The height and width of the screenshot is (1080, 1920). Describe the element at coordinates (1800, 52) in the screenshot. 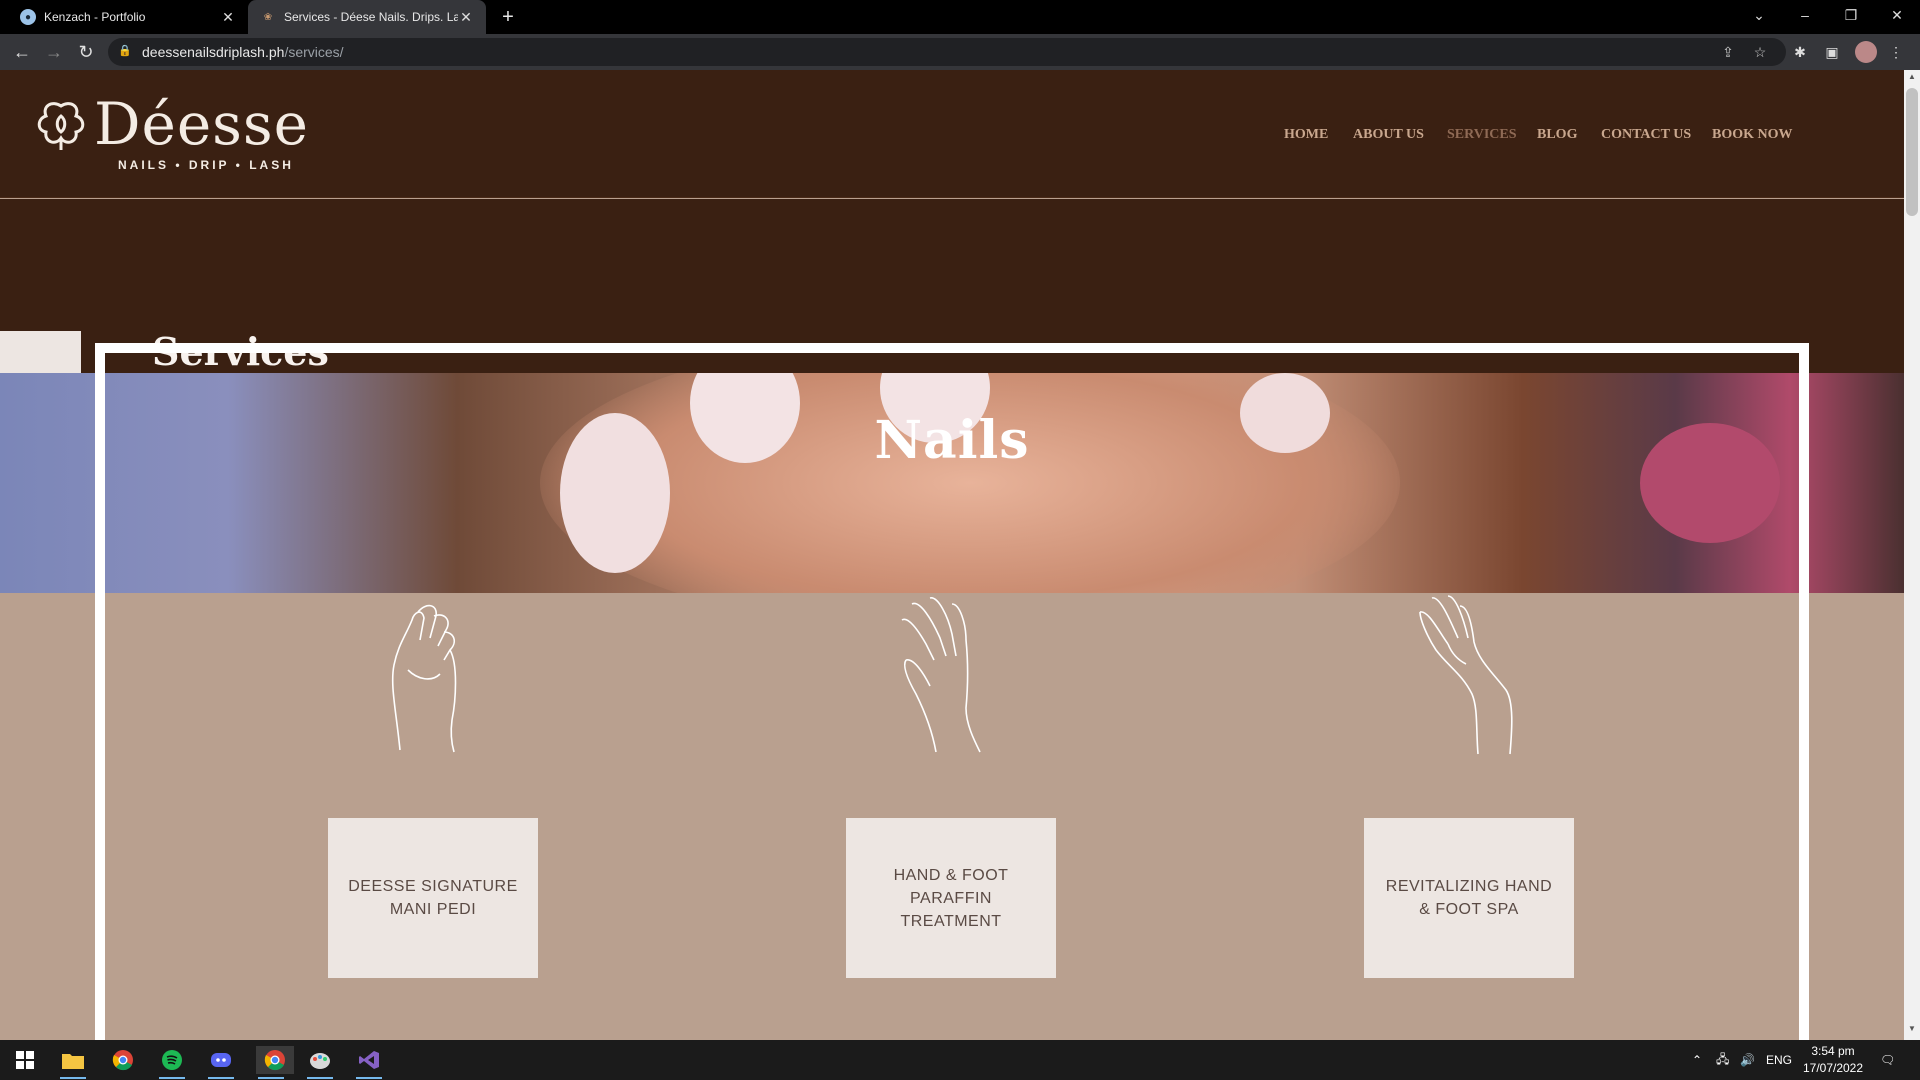

I see `extensions-icon: ✱` at that location.